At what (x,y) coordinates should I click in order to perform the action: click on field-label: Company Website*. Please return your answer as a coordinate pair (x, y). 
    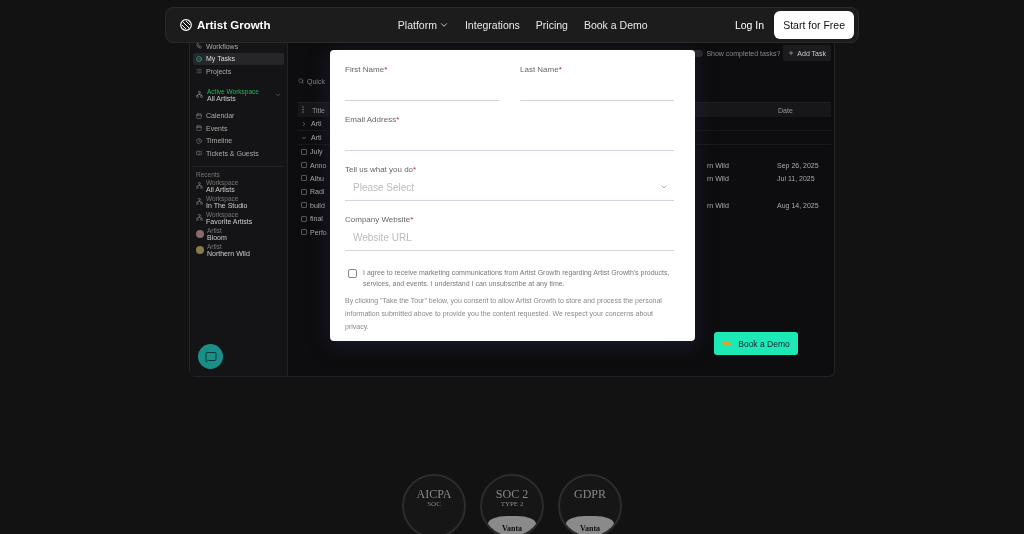
    Looking at the image, I should click on (380, 219).